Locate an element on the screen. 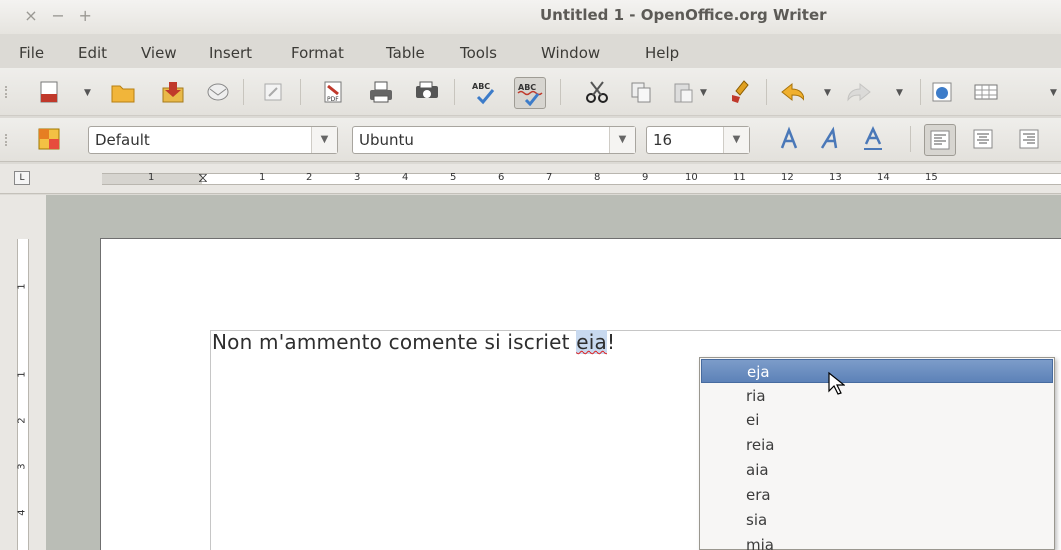 The image size is (1061, 550). vertical-ruler: 1 1 2 3 4 is located at coordinates (23, 372).